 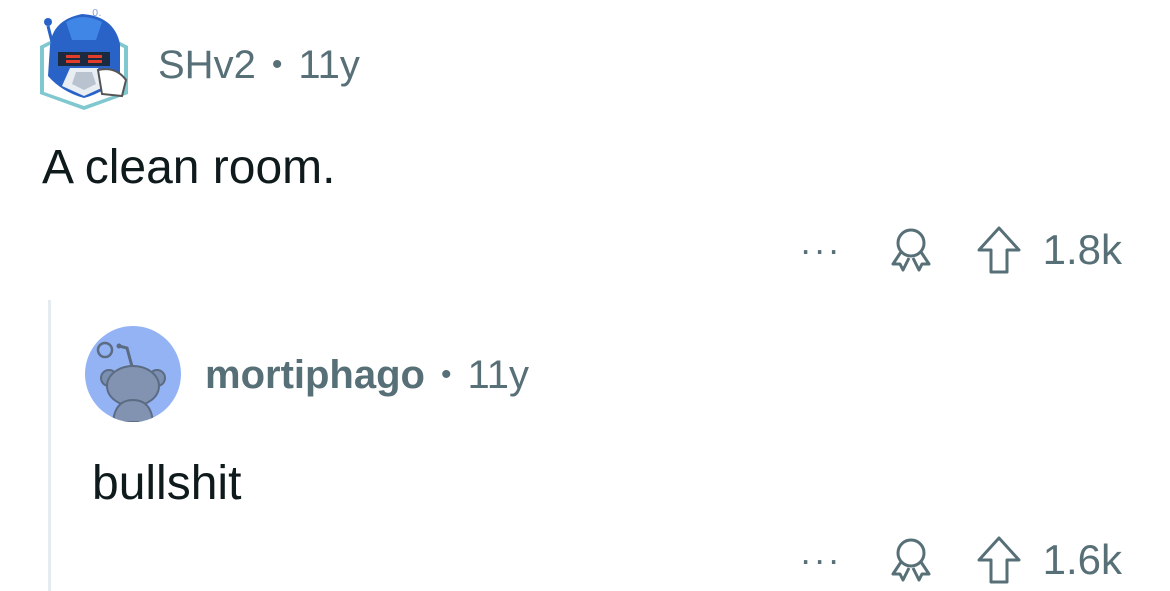 What do you see at coordinates (1082, 249) in the screenshot?
I see `vote-score: 1.8k` at bounding box center [1082, 249].